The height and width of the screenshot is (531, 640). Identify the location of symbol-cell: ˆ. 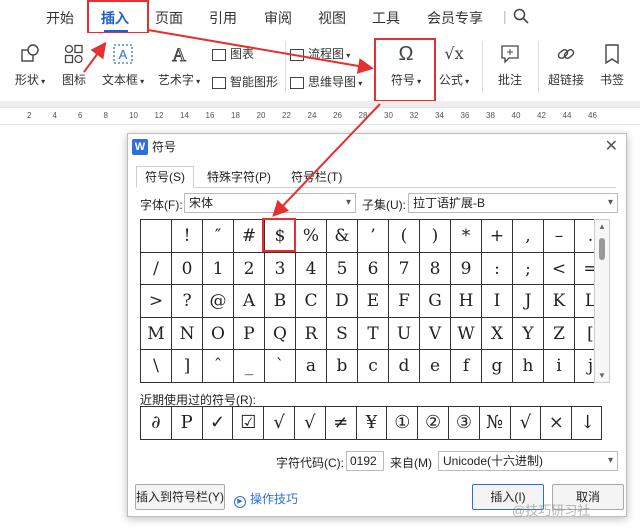
(218, 366).